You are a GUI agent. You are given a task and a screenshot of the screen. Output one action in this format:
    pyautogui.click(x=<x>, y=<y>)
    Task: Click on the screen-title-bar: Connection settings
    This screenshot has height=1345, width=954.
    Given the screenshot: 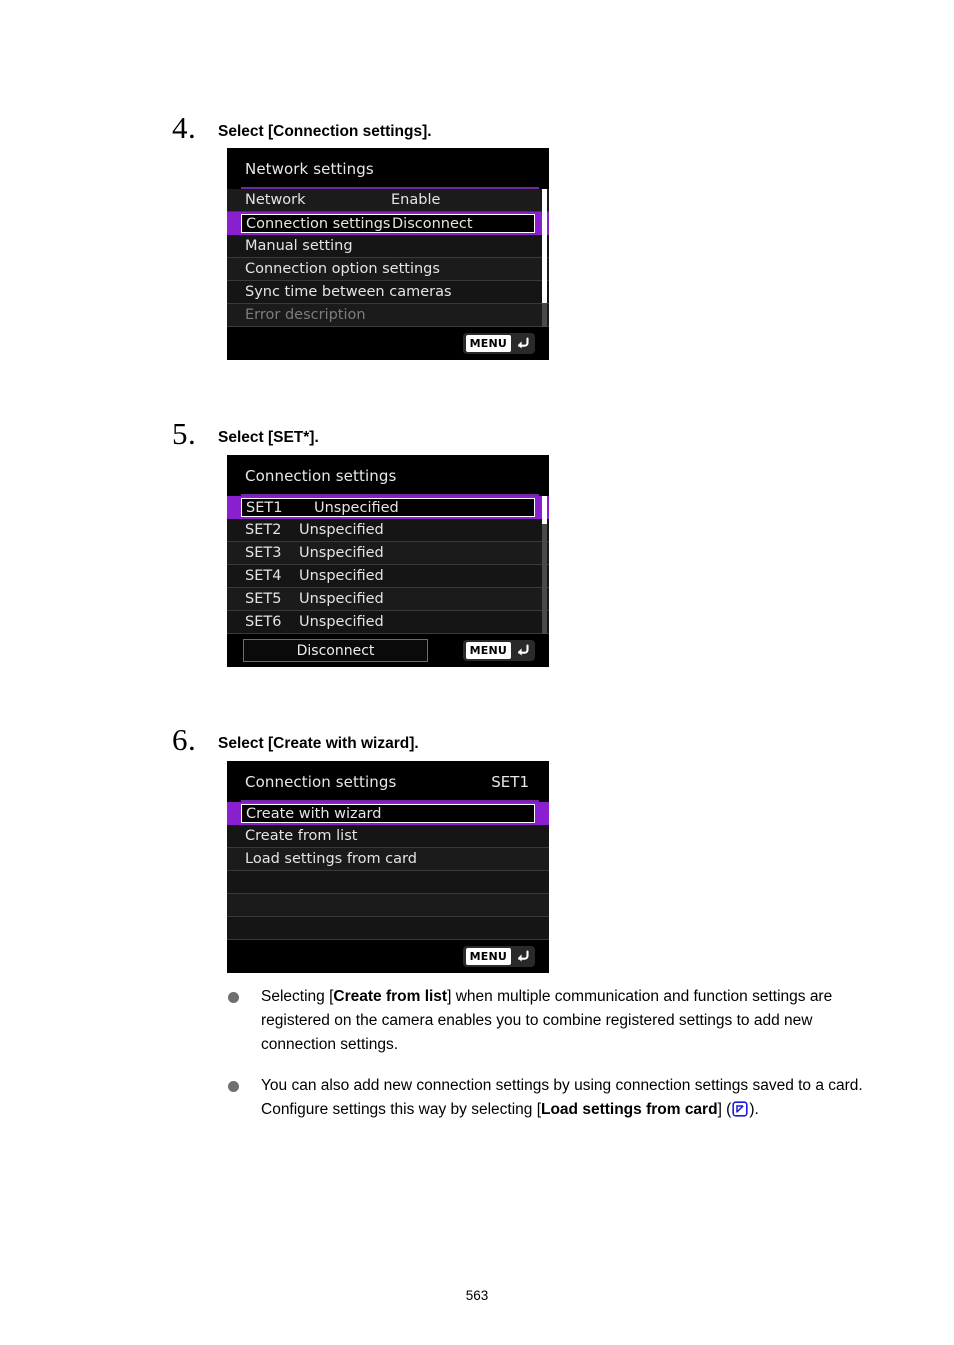 What is the action you would take?
    pyautogui.click(x=388, y=475)
    